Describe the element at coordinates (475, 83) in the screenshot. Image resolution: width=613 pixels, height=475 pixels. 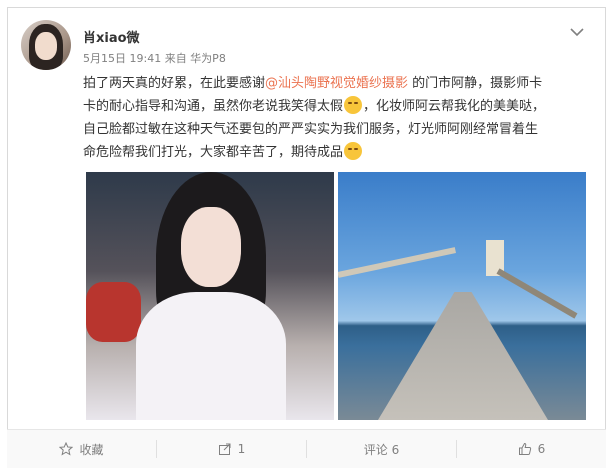
I see `post-text-line1b: 的门市阿静，摄影师卡` at that location.